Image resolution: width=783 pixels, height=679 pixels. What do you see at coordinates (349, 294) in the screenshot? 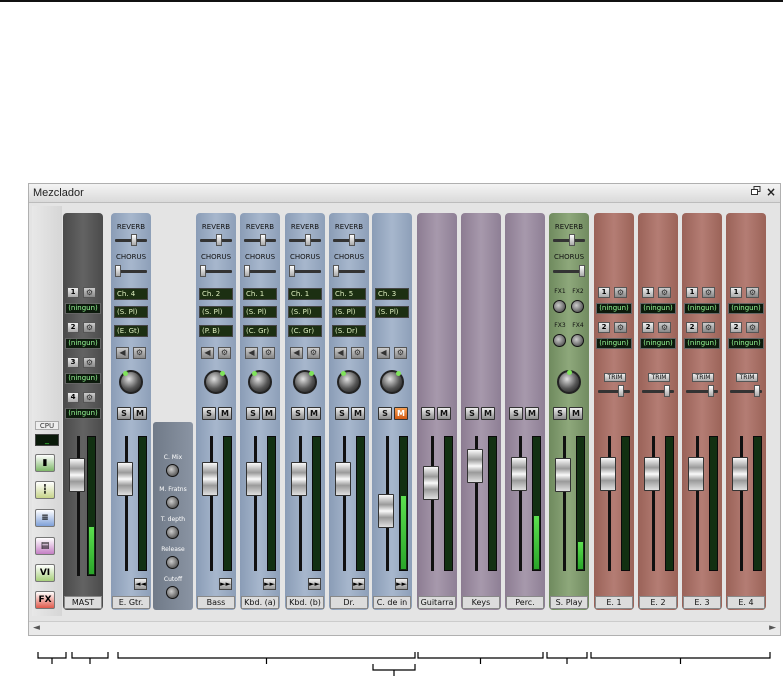
I see `midi-channel-select: Ch. 5` at bounding box center [349, 294].